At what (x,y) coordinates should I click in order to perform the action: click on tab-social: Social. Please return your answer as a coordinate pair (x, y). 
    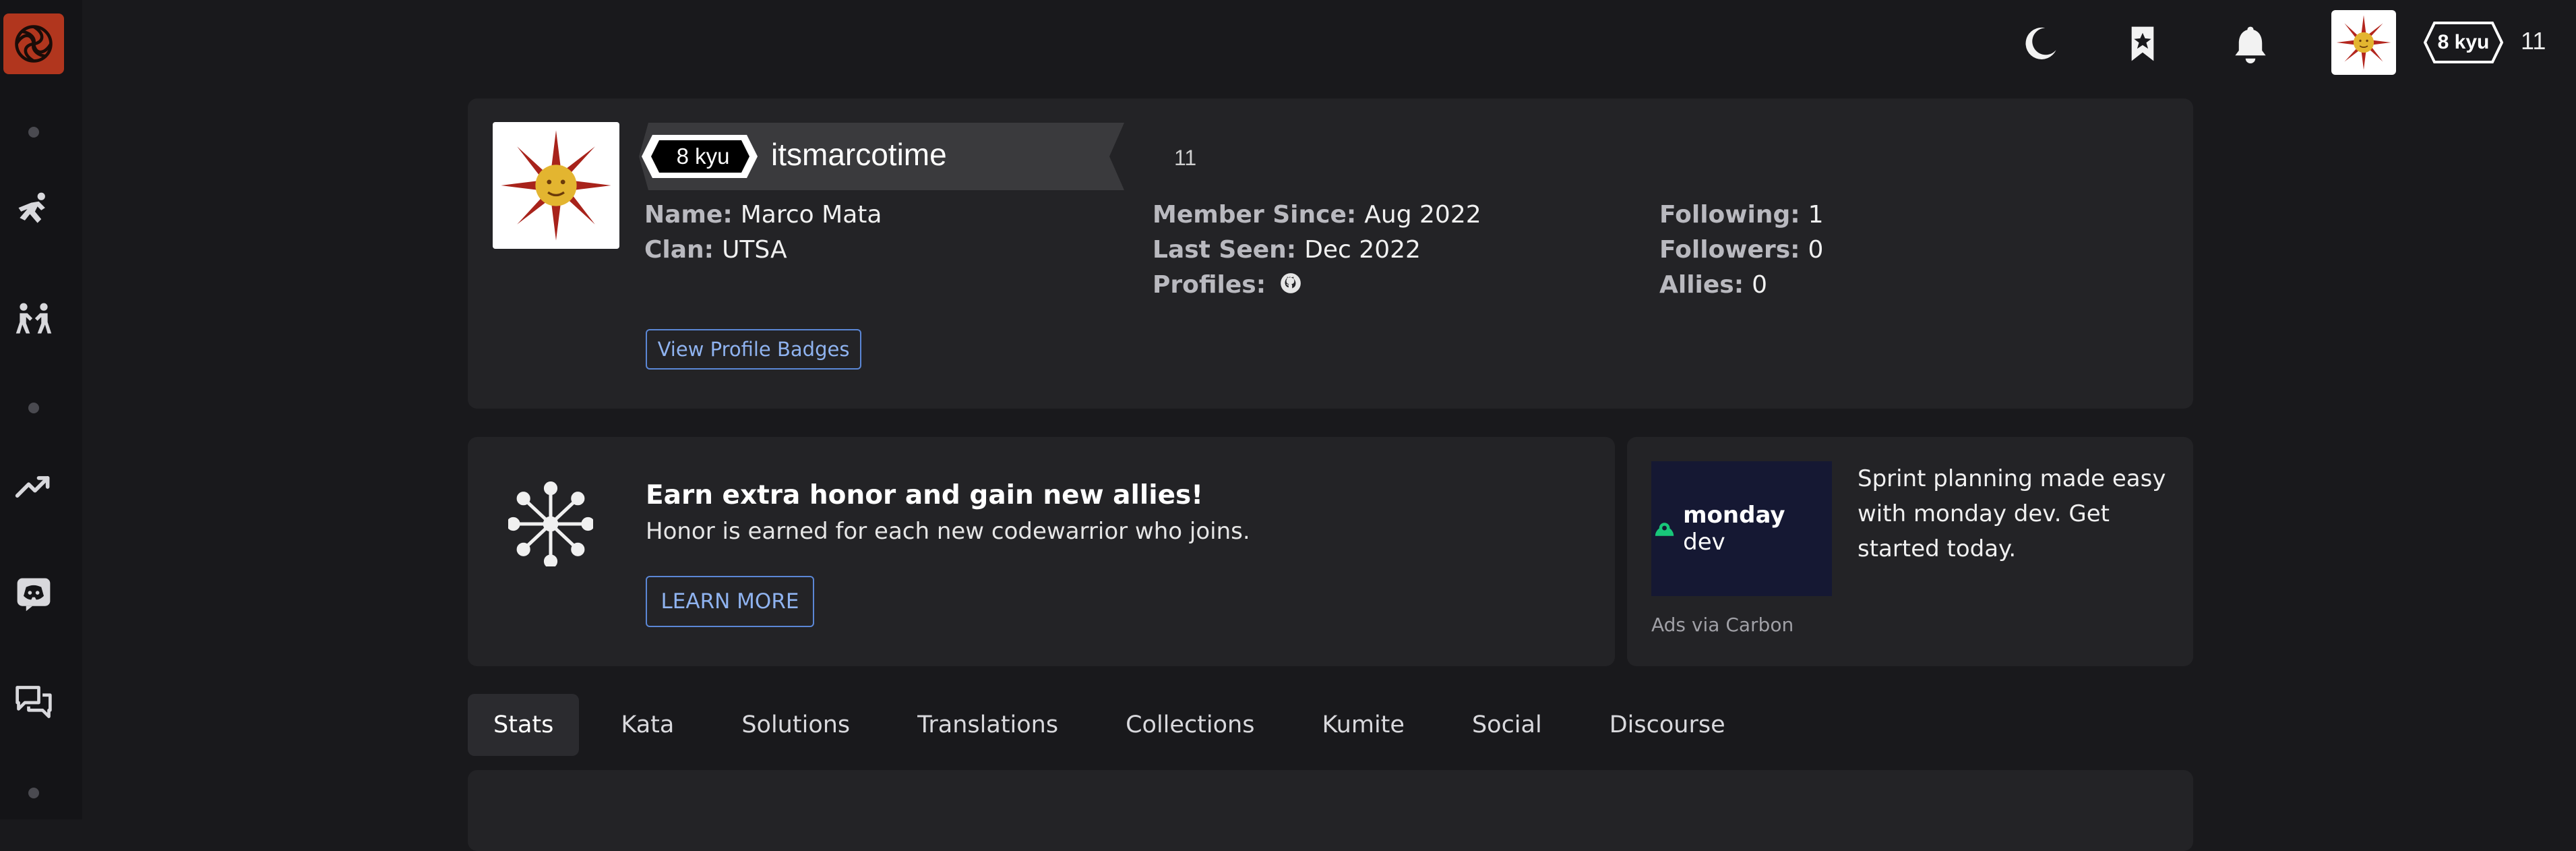
    Looking at the image, I should click on (1507, 725).